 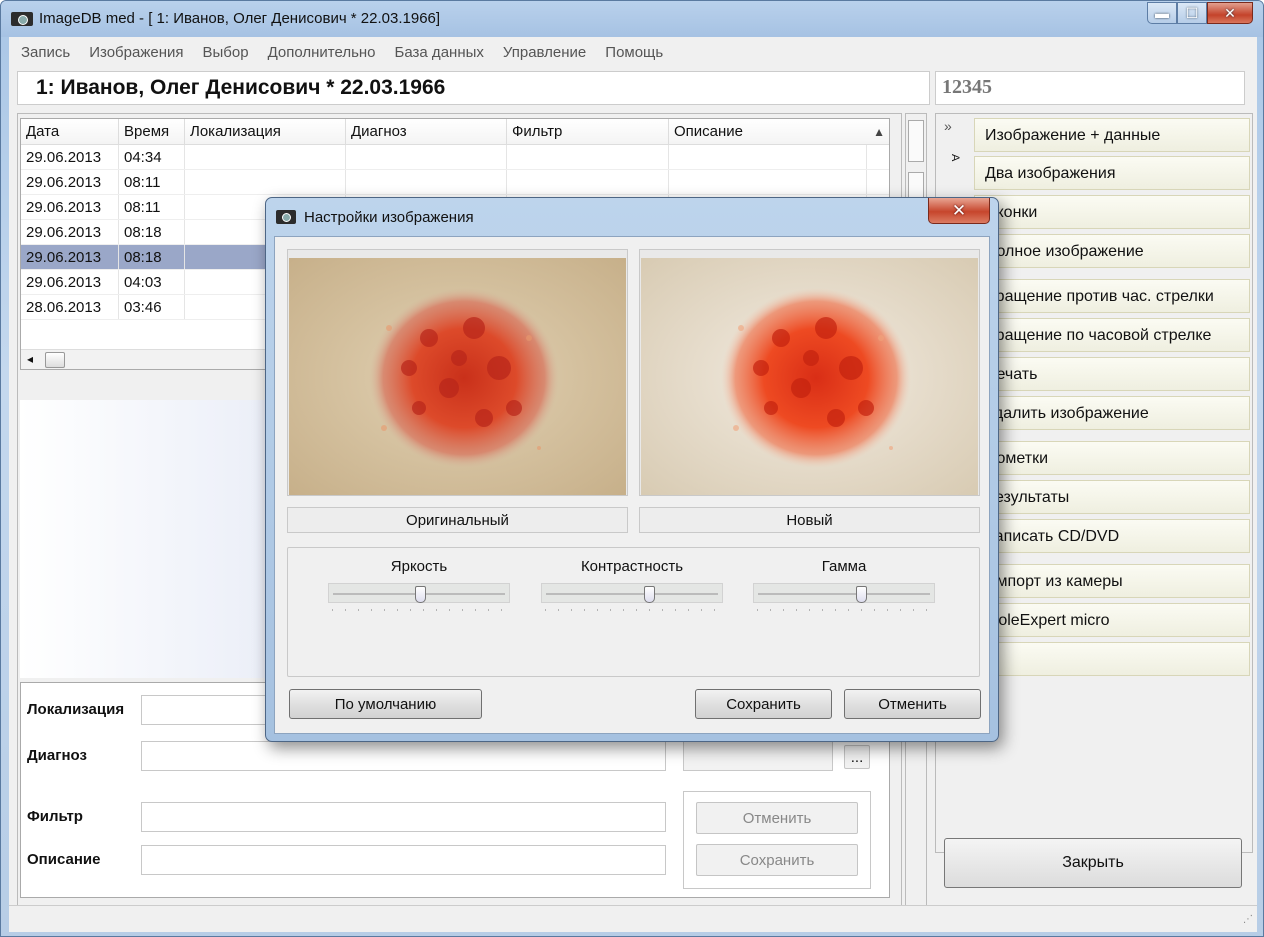 What do you see at coordinates (758, 756) in the screenshot?
I see `diagnosis-code-input` at bounding box center [758, 756].